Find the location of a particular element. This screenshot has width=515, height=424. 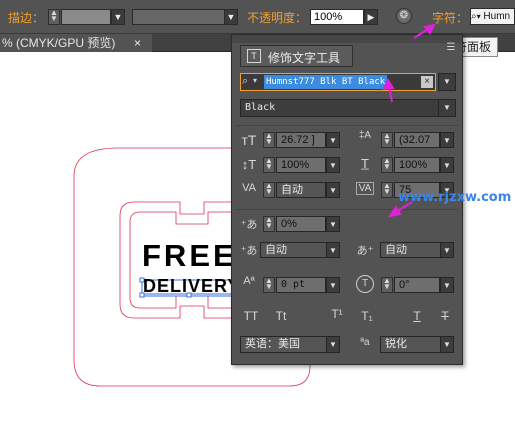

touch-type-label: 修饰文字工具 is located at coordinates (304, 58).